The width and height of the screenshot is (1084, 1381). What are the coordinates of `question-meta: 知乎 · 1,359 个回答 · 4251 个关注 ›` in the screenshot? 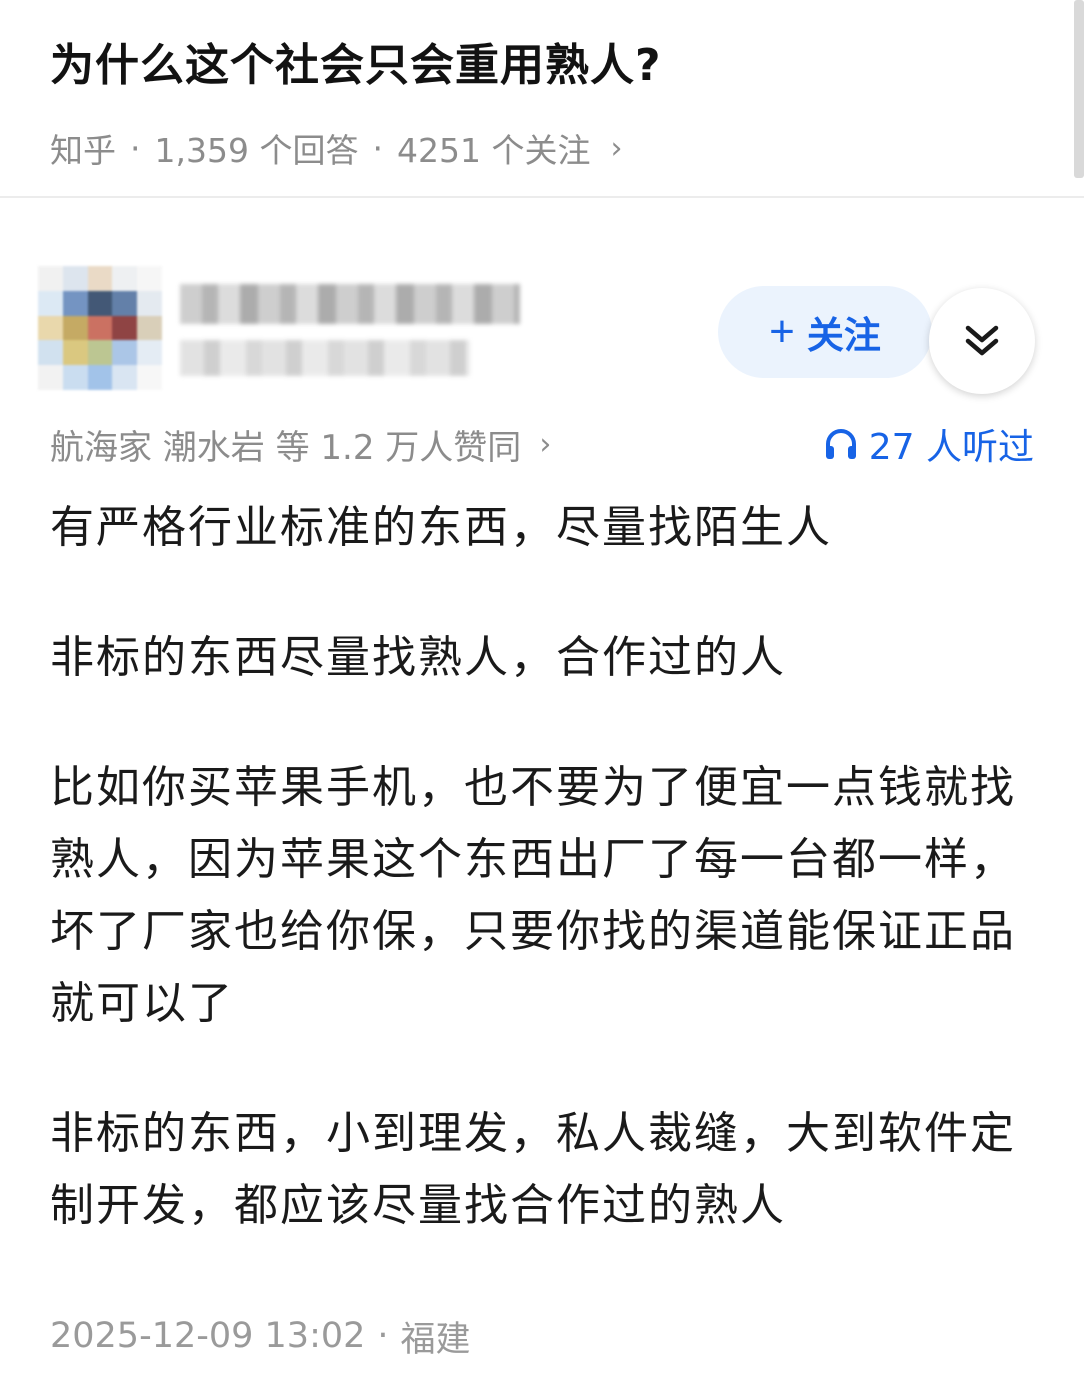 It's located at (336, 148).